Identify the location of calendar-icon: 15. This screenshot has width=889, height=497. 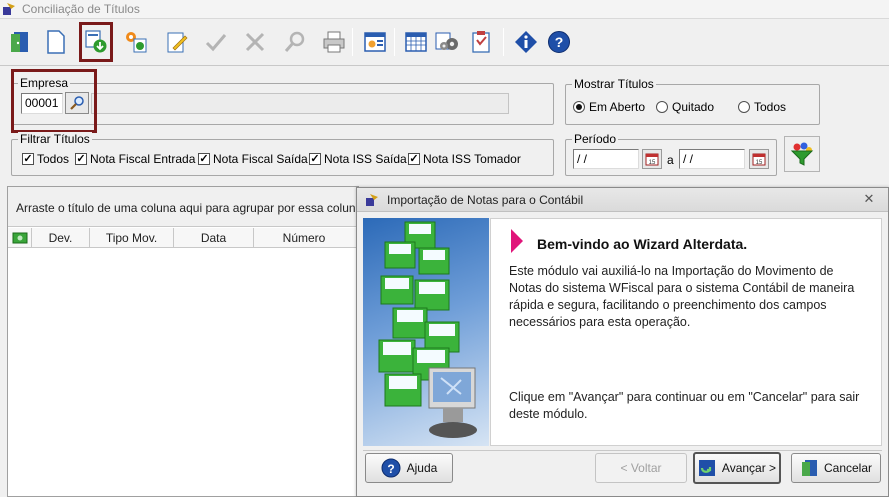
(759, 159).